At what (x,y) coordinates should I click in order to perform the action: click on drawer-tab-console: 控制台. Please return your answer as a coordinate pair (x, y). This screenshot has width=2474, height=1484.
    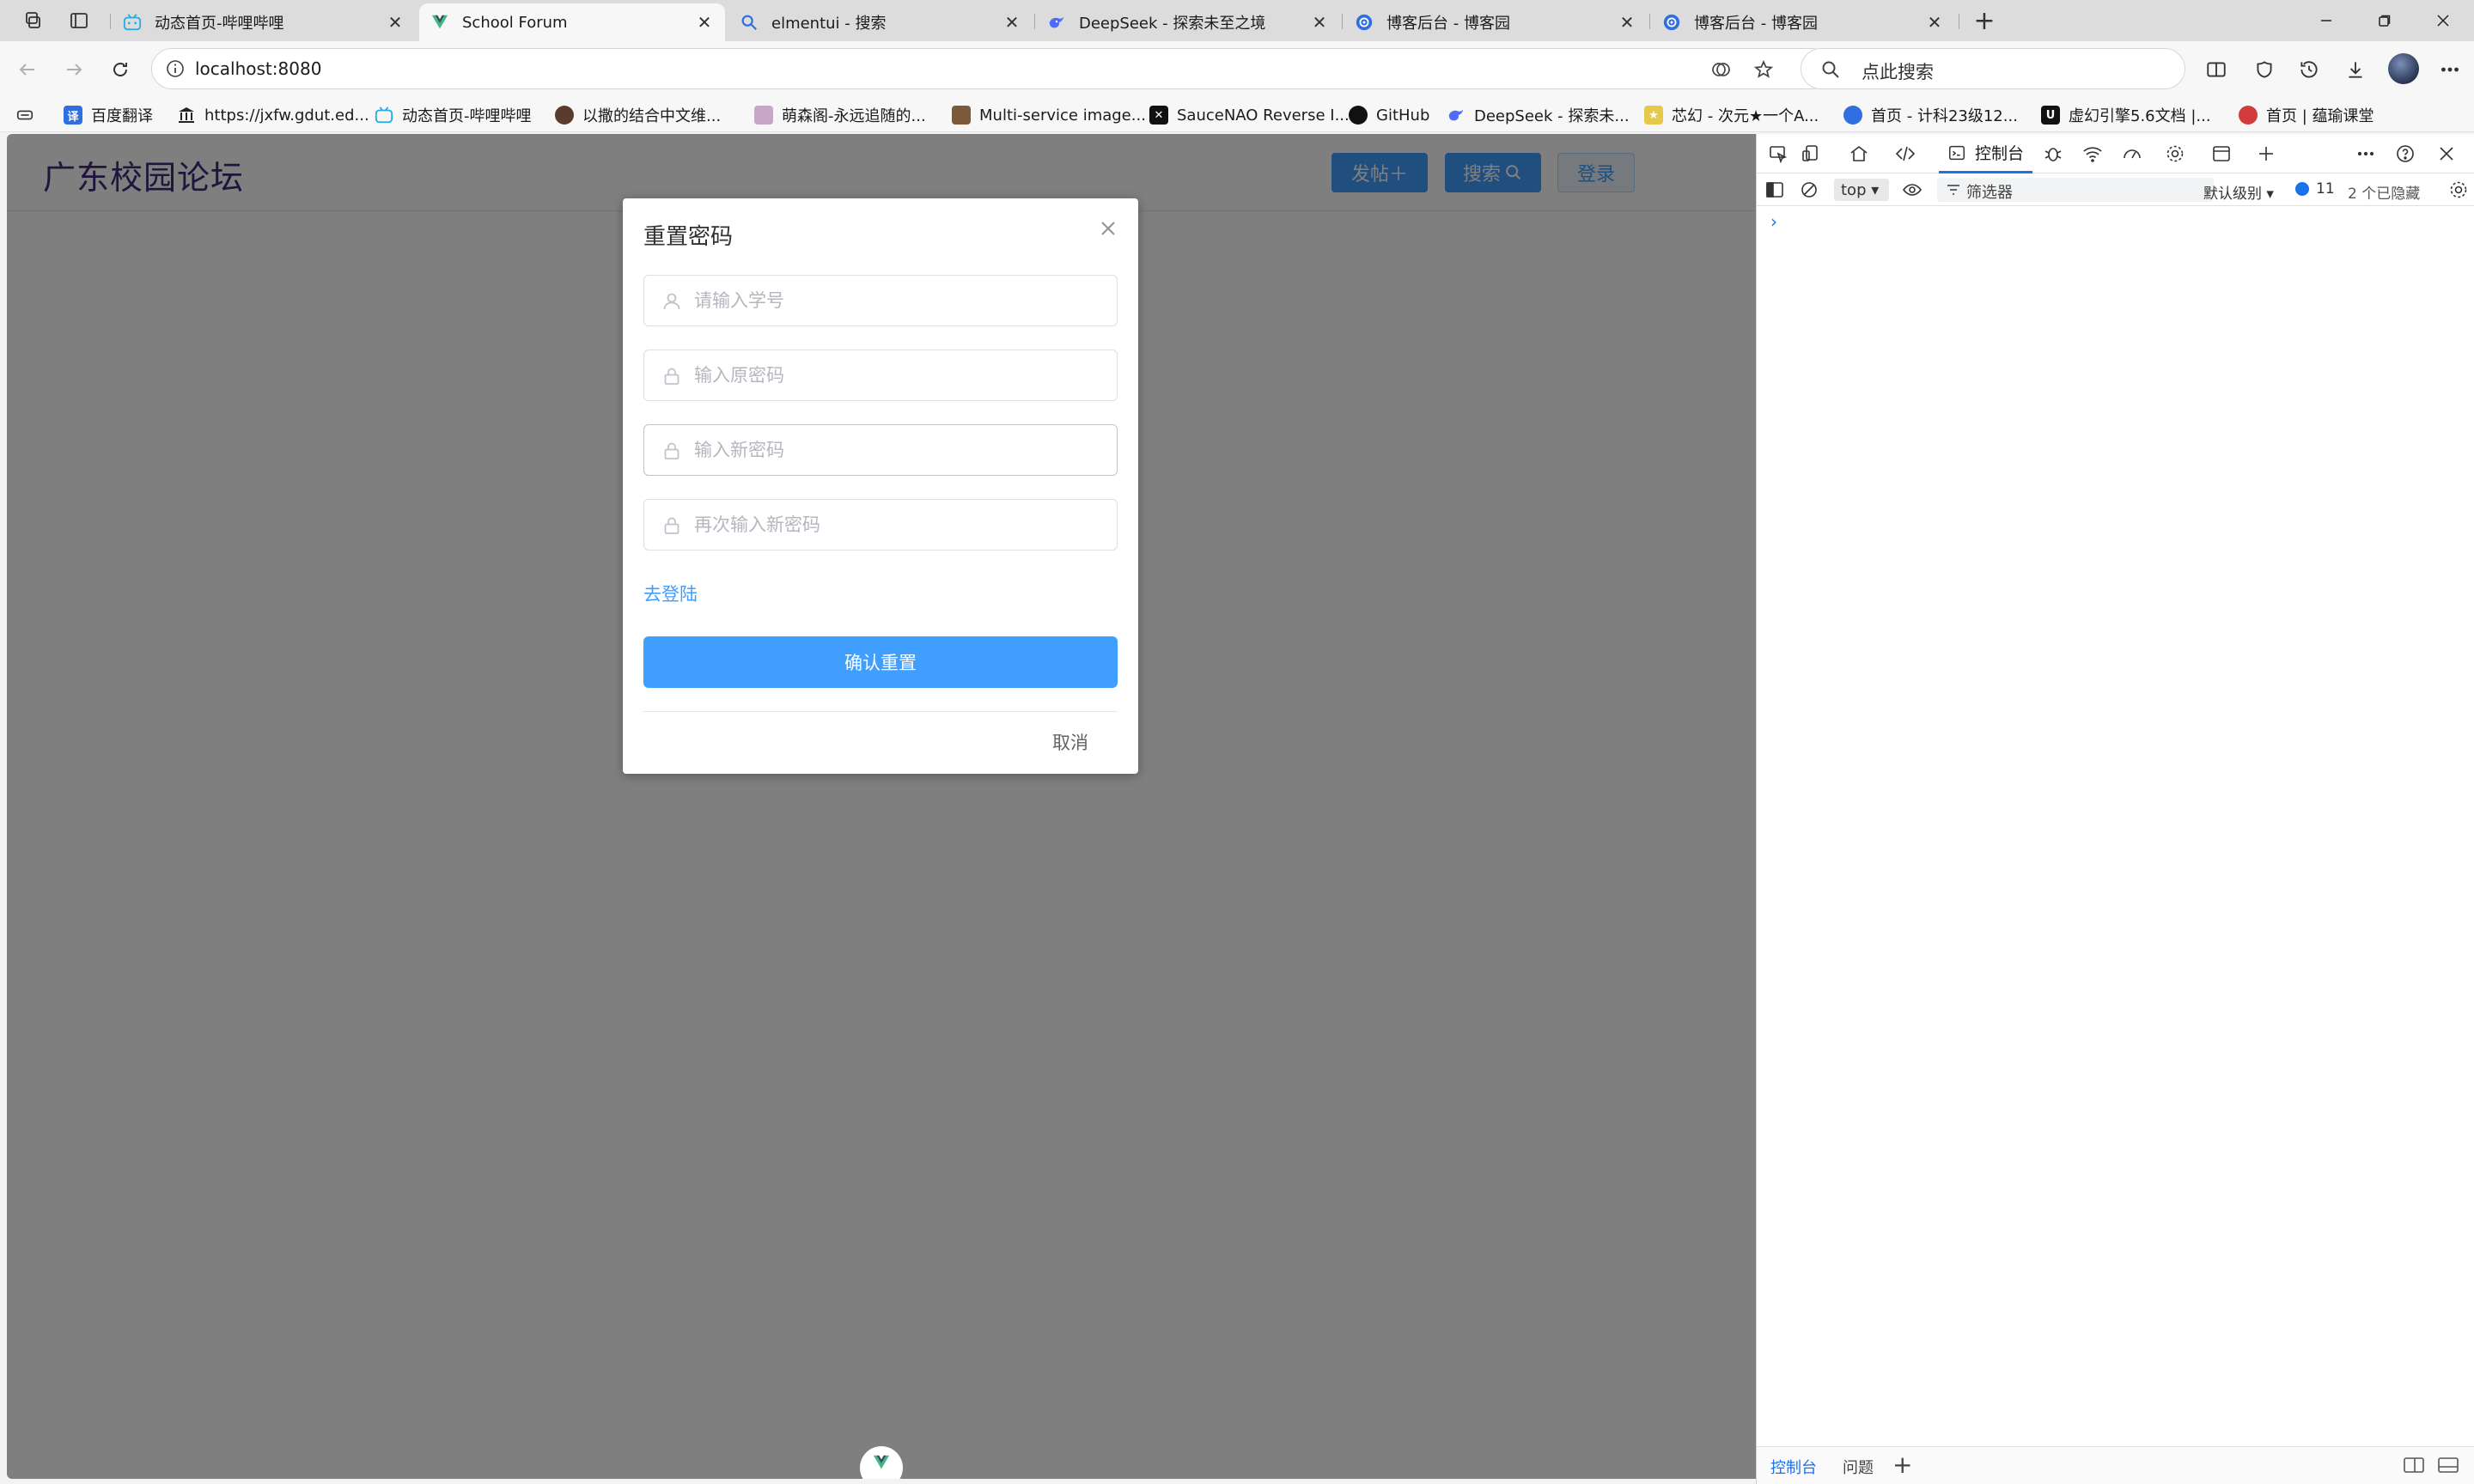
    Looking at the image, I should click on (1793, 1467).